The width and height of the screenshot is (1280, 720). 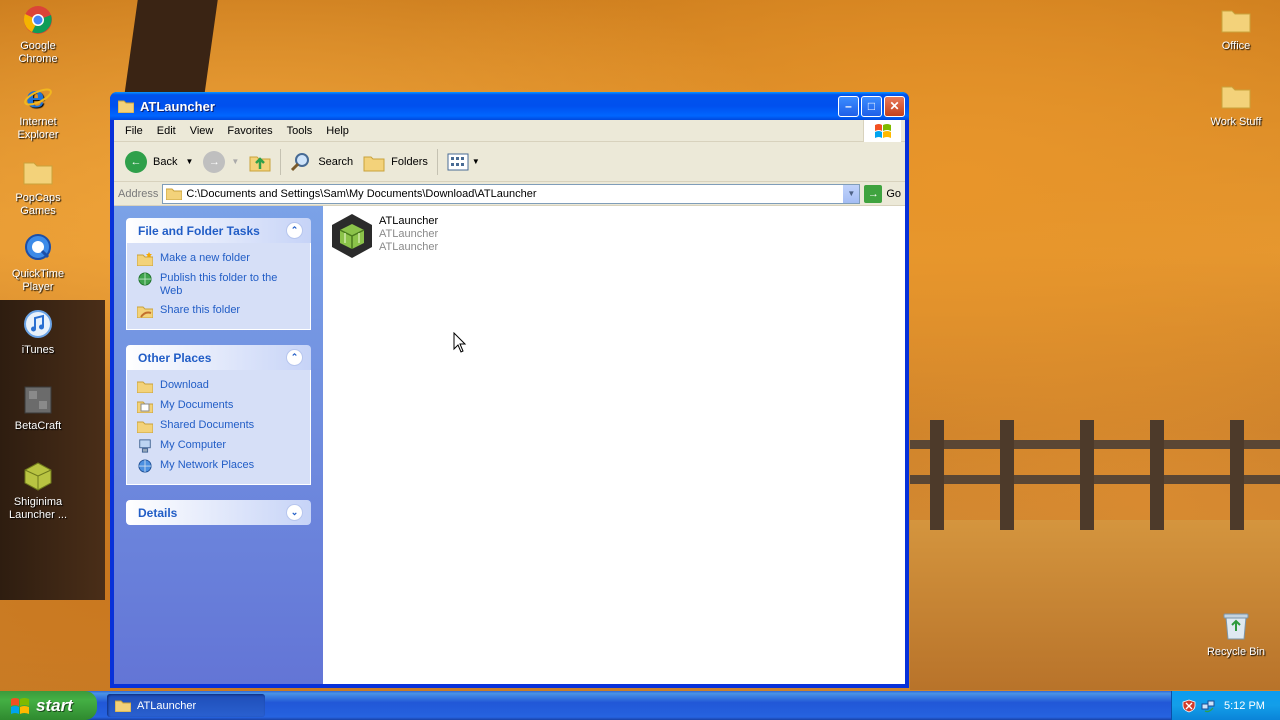 I want to click on desktop-icon-work-stuff: Work Stuff, so click(x=1236, y=104).